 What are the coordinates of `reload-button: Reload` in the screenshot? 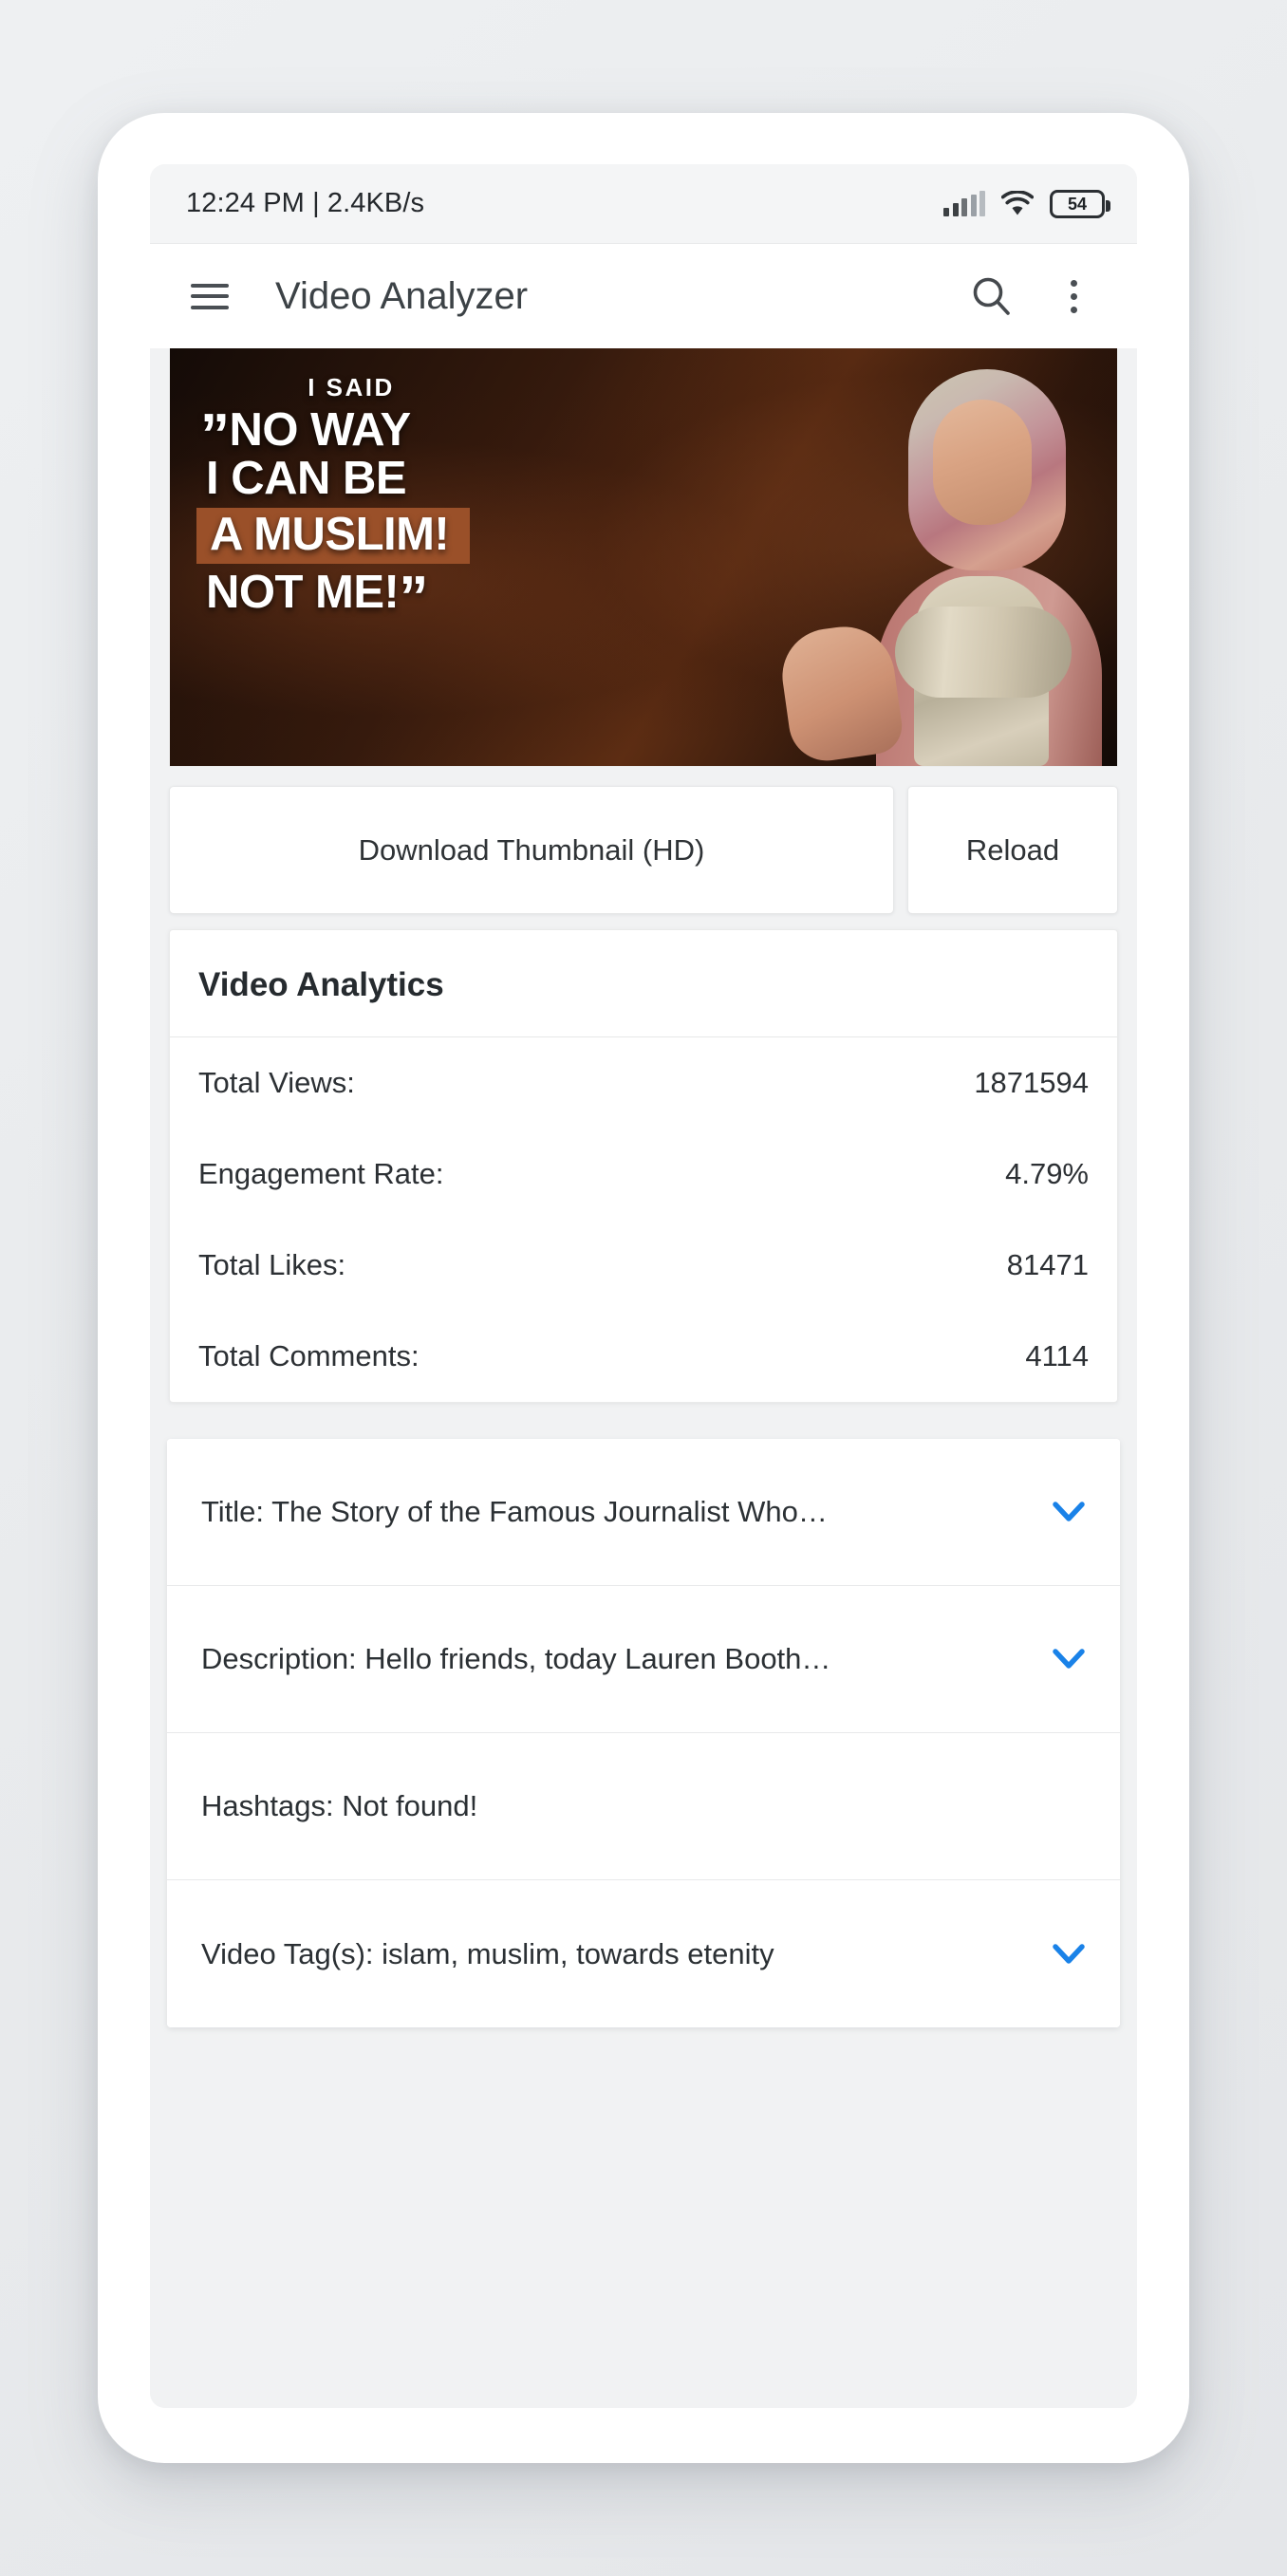 It's located at (1012, 850).